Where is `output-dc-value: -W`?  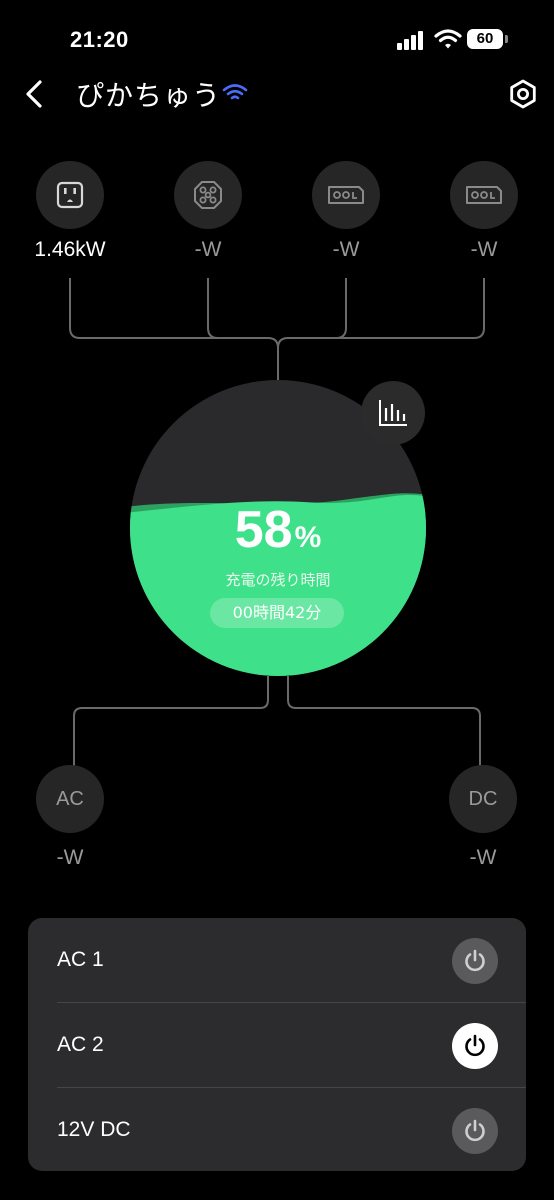
output-dc-value: -W is located at coordinates (483, 857).